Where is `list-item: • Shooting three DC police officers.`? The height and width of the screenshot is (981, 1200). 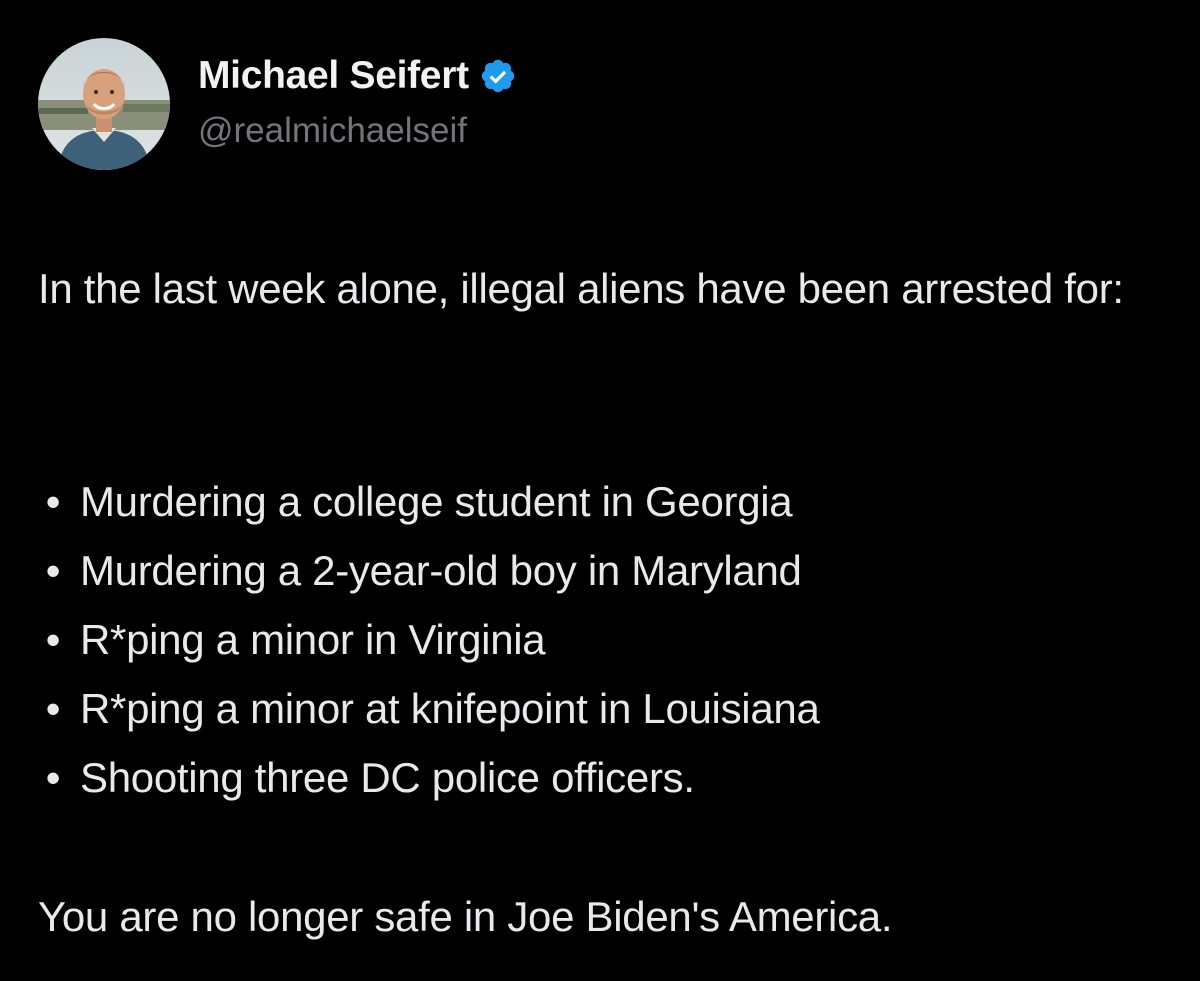 list-item: • Shooting three DC police officers. is located at coordinates (429, 777).